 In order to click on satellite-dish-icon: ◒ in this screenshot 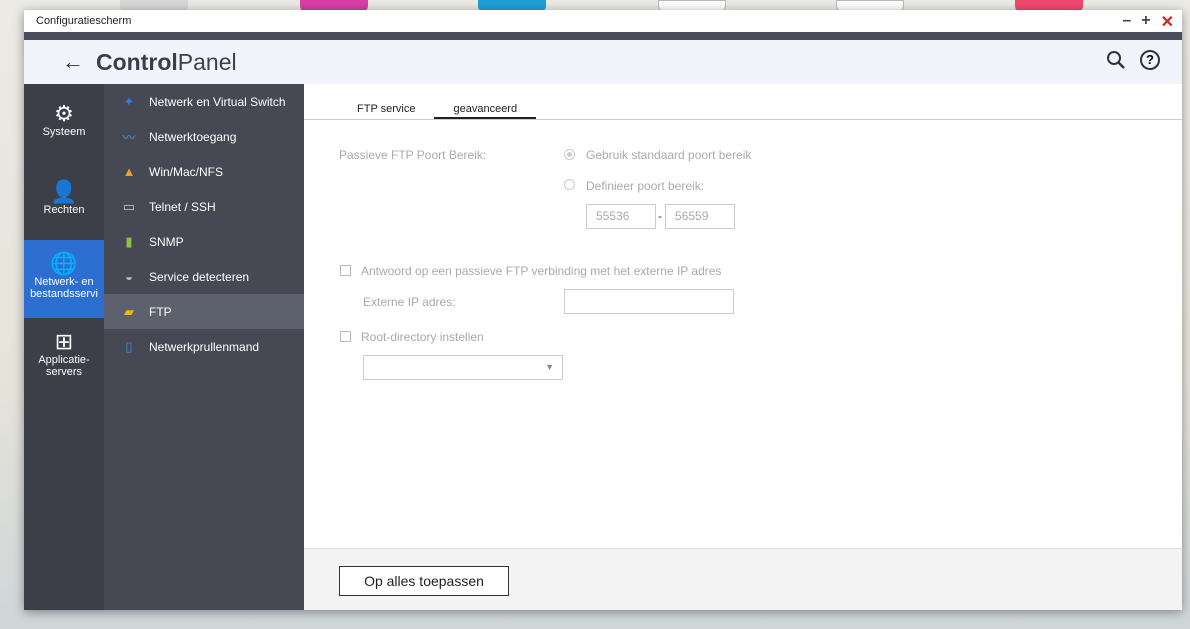, I will do `click(129, 276)`.